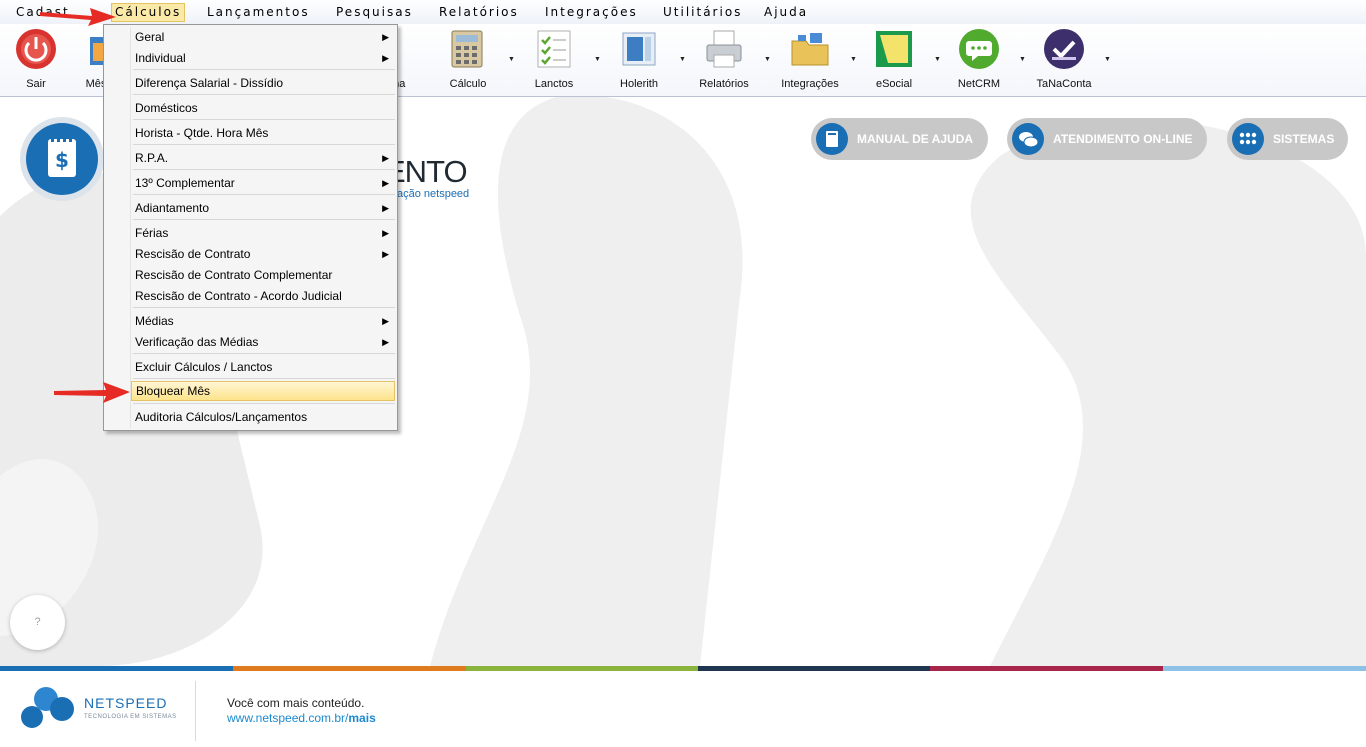 The image size is (1366, 747). What do you see at coordinates (263, 391) in the screenshot?
I see `menu-item-bloquear-mes: Bloquear Mês` at bounding box center [263, 391].